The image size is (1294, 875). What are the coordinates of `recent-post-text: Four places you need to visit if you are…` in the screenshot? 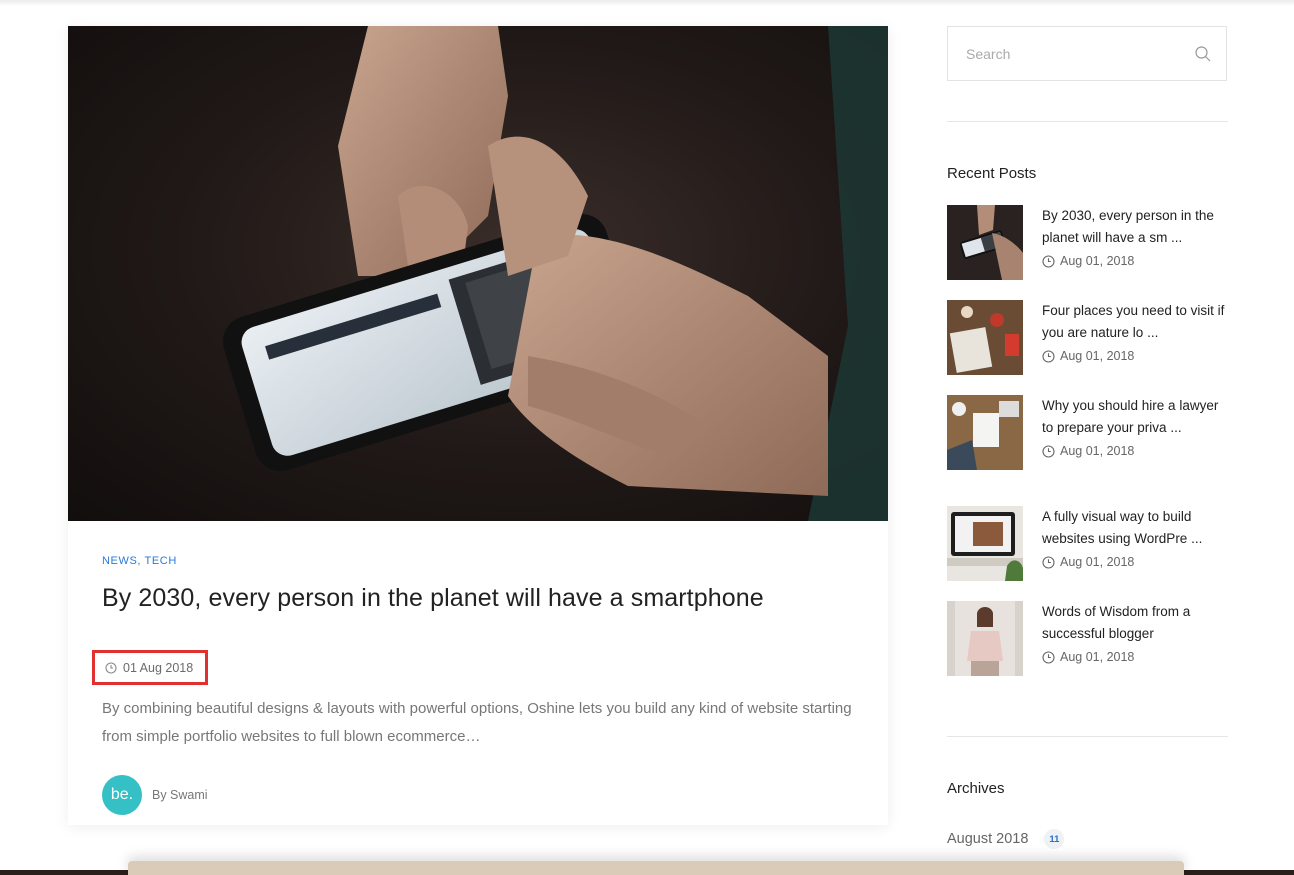 It's located at (1136, 331).